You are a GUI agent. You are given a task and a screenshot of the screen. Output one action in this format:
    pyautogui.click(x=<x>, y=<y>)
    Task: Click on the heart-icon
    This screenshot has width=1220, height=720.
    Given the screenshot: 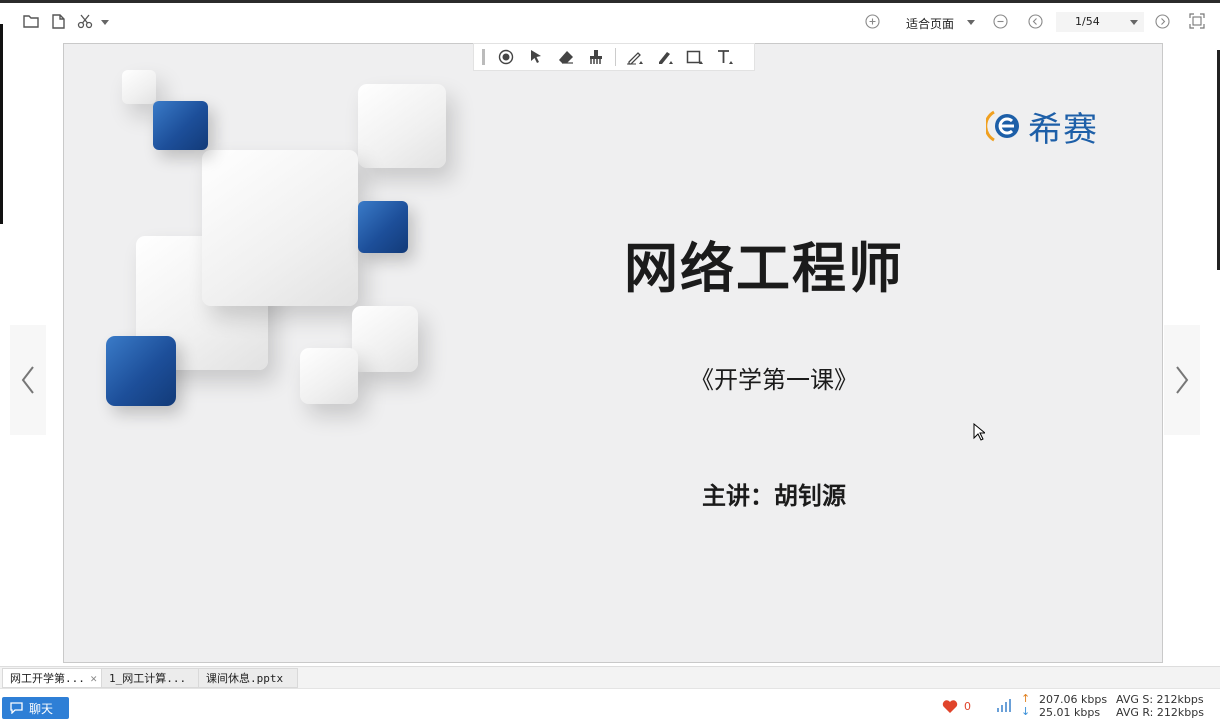 What is the action you would take?
    pyautogui.click(x=950, y=707)
    